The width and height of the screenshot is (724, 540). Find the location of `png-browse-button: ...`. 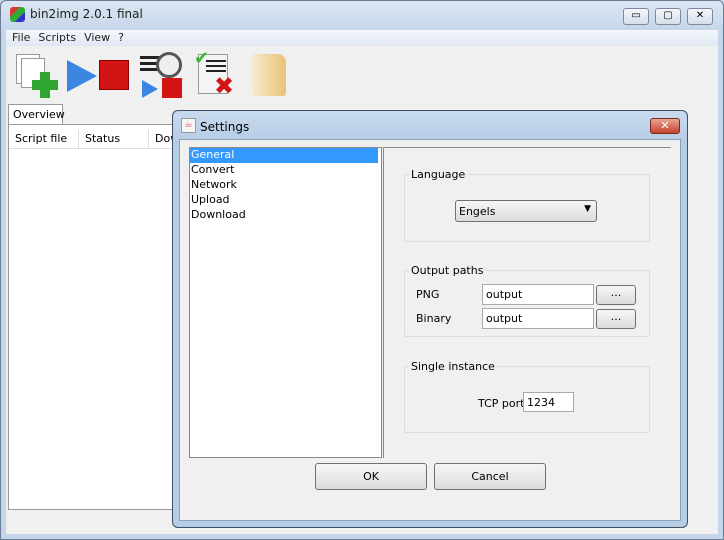

png-browse-button: ... is located at coordinates (616, 295).